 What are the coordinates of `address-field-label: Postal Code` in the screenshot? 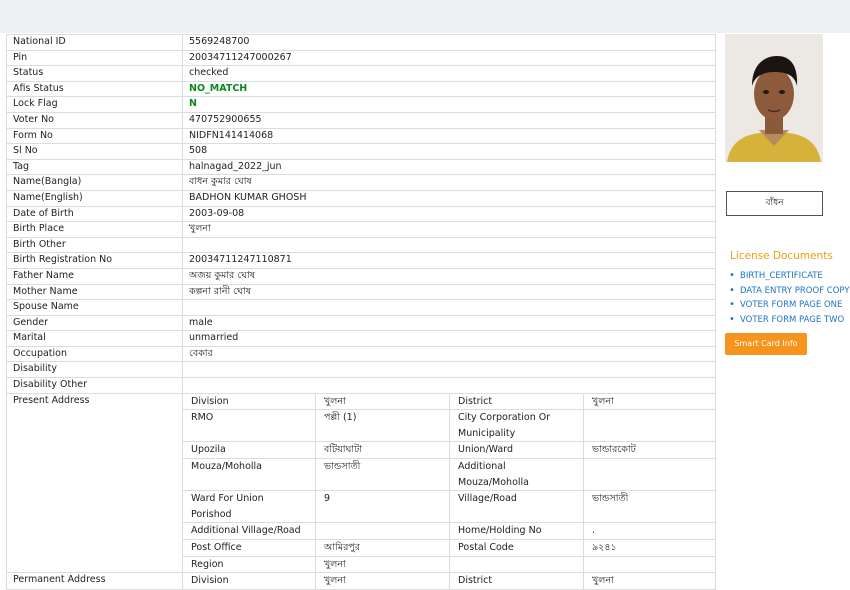 It's located at (516, 548).